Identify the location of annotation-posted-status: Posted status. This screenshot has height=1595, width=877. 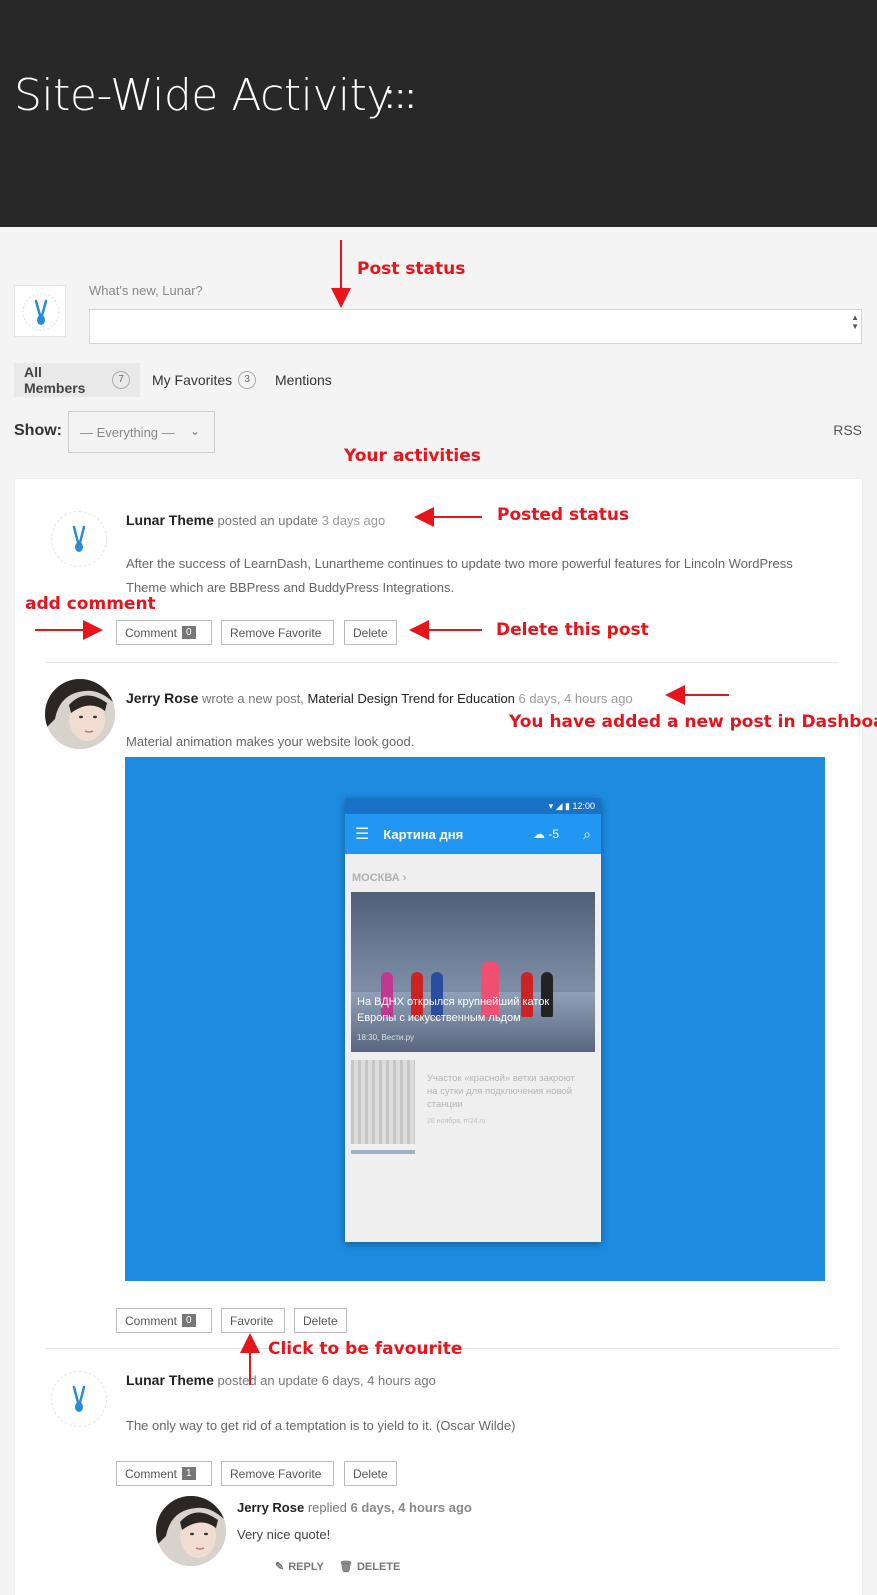
(563, 515).